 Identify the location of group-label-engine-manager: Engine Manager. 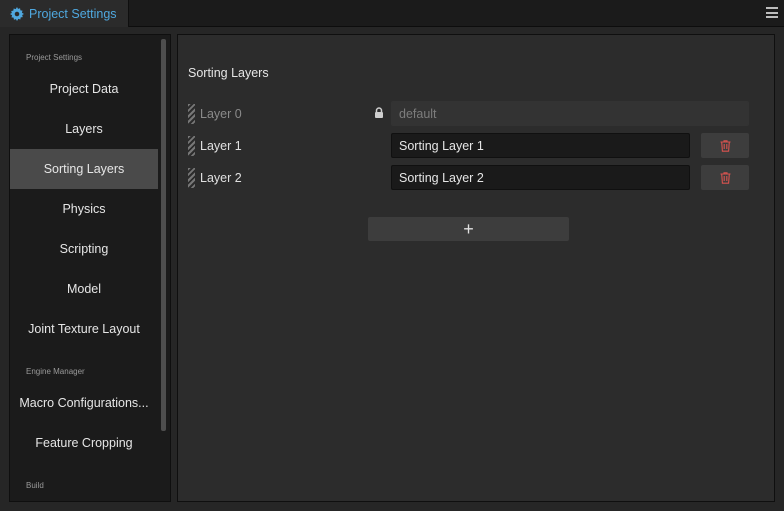
(55, 371).